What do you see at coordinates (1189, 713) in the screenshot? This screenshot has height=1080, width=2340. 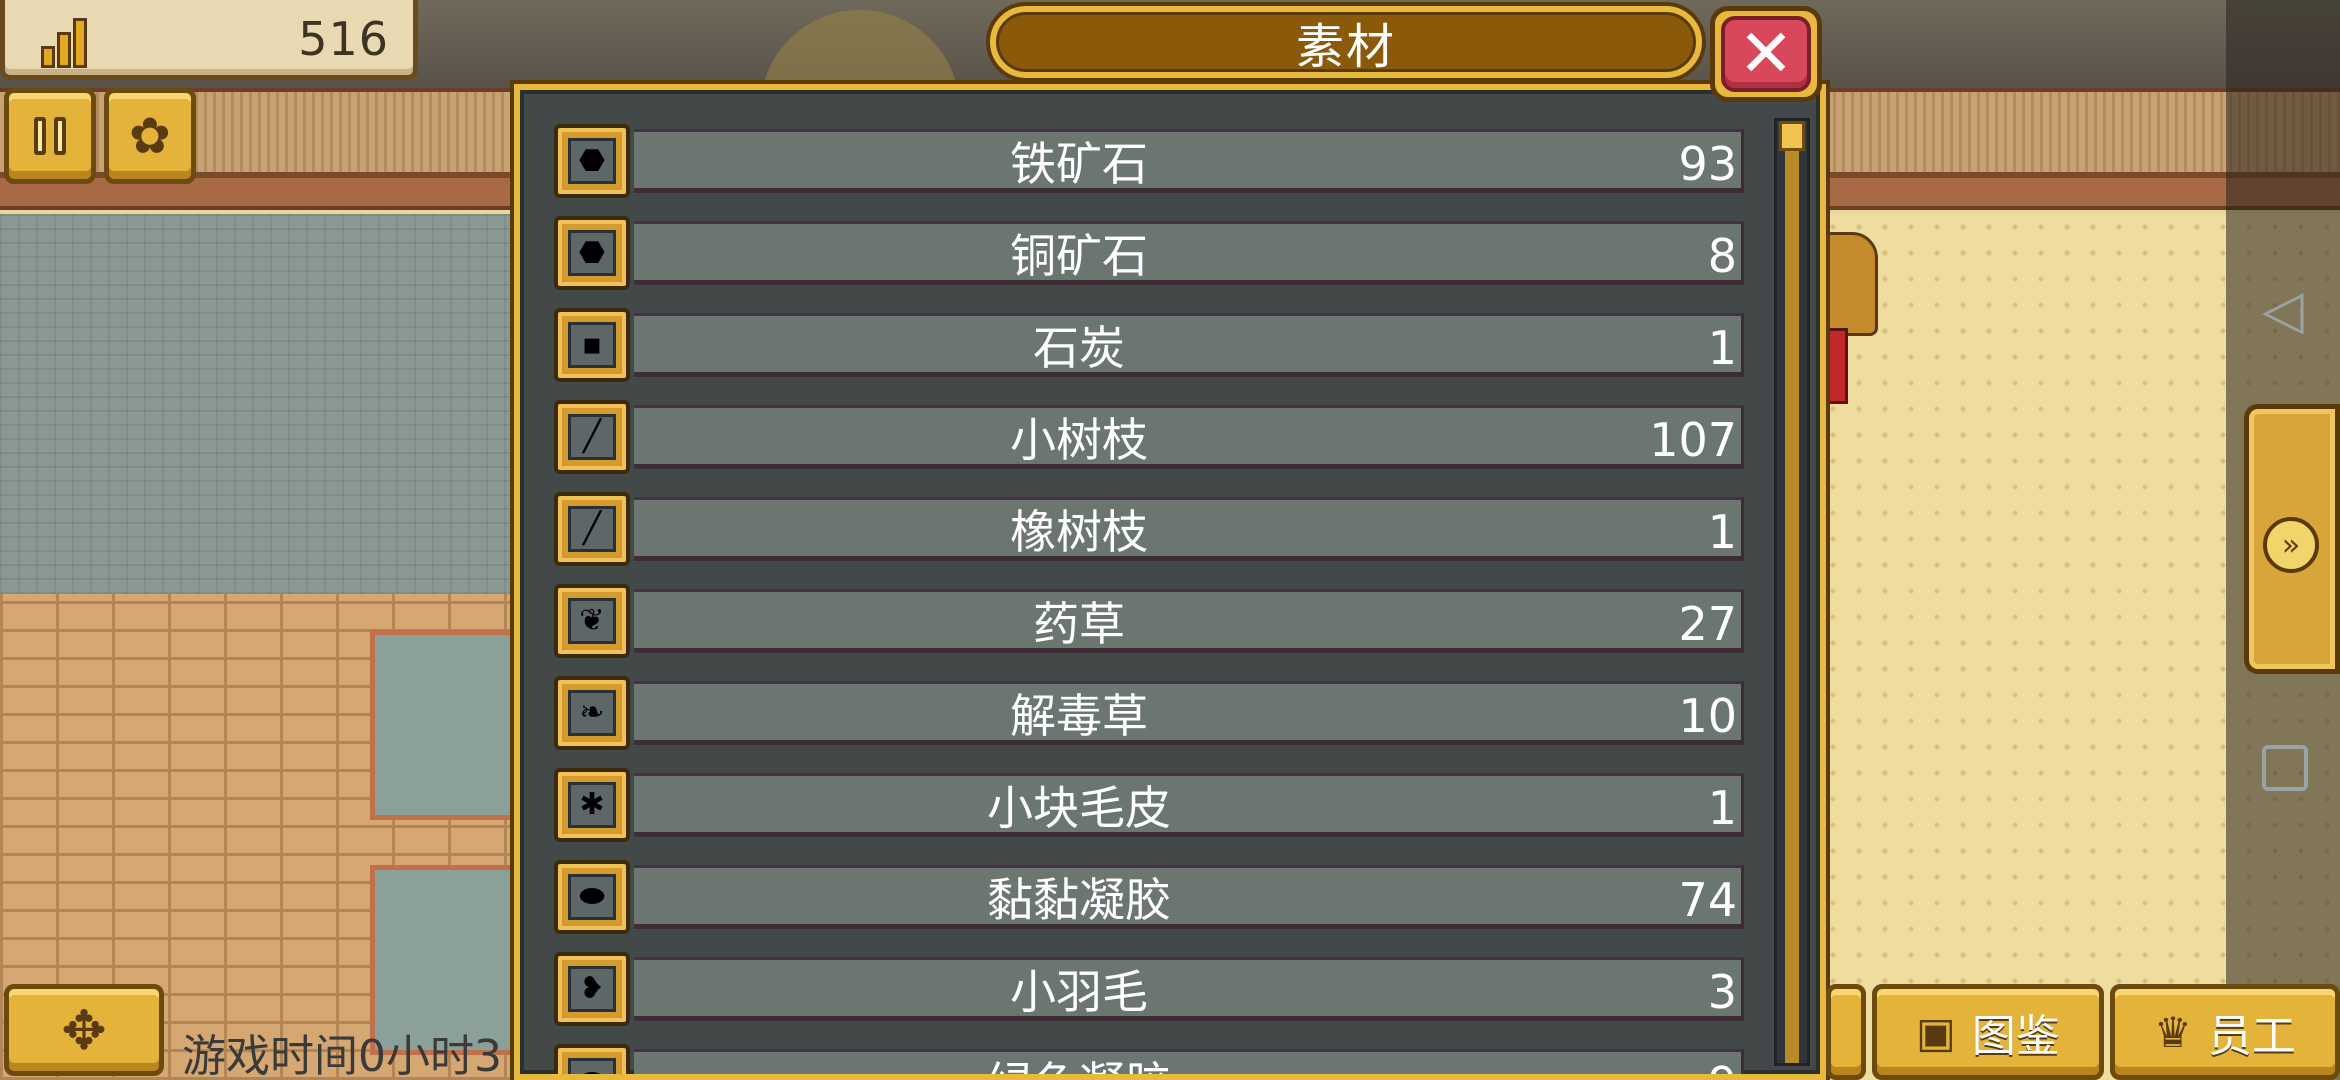 I see `material-bar: 解毒草 10` at bounding box center [1189, 713].